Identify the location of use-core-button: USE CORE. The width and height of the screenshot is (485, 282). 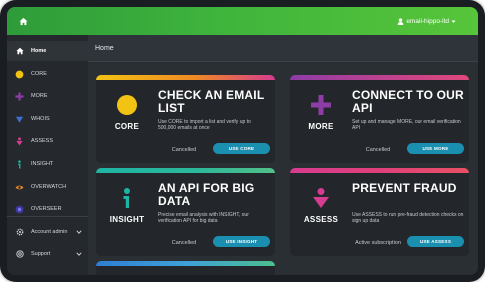
(241, 148).